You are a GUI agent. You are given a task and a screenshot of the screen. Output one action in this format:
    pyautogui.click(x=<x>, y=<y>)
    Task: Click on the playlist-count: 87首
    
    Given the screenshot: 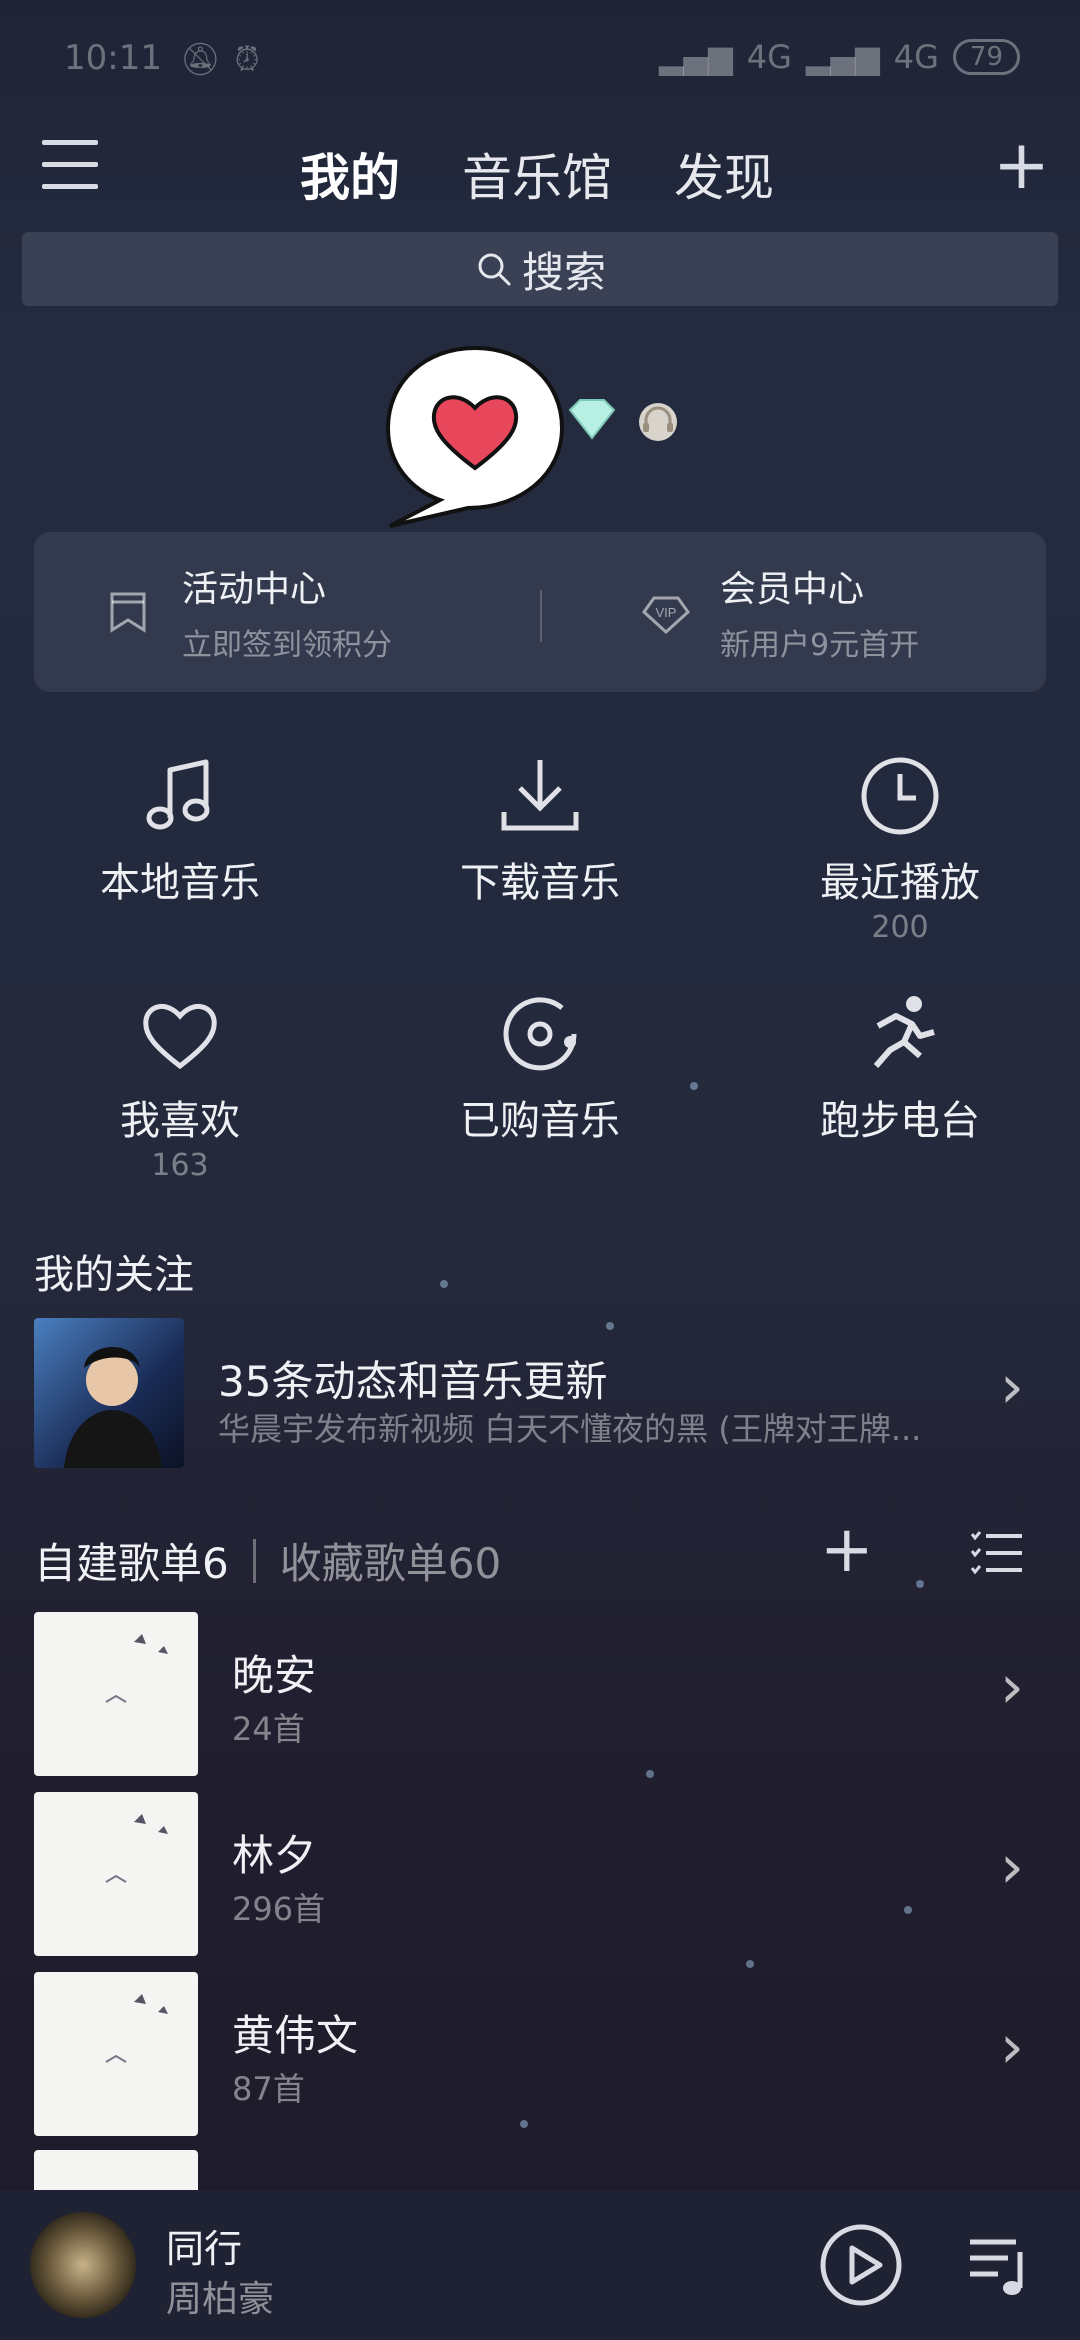 What is the action you would take?
    pyautogui.click(x=268, y=2089)
    